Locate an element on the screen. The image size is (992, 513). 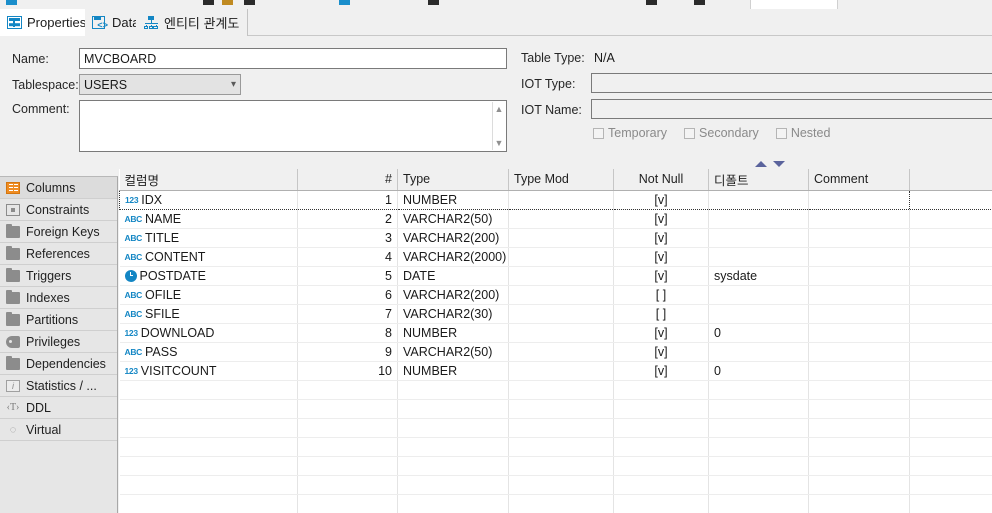
table-row: ABC TITLE 3 VARCHAR2(200) [v] is located at coordinates (555, 238).